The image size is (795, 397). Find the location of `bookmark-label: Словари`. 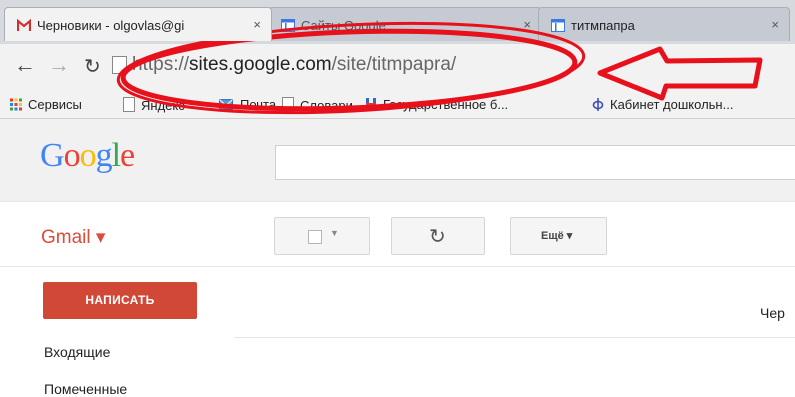

bookmark-label: Словари is located at coordinates (326, 105).